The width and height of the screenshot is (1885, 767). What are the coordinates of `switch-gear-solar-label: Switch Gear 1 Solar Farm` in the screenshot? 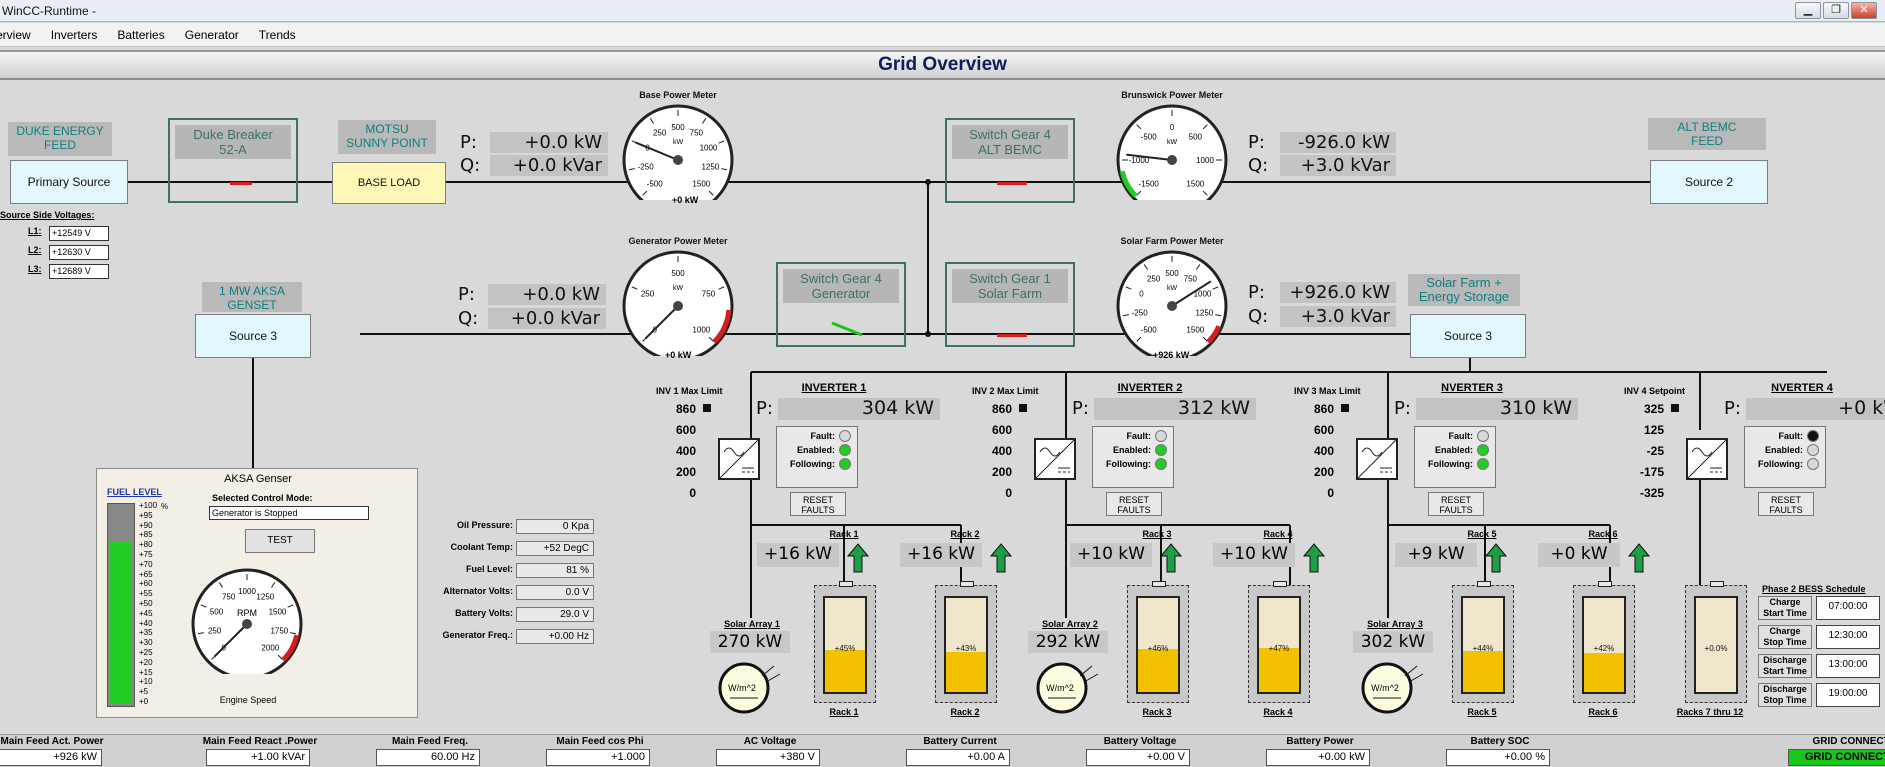 It's located at (1010, 286).